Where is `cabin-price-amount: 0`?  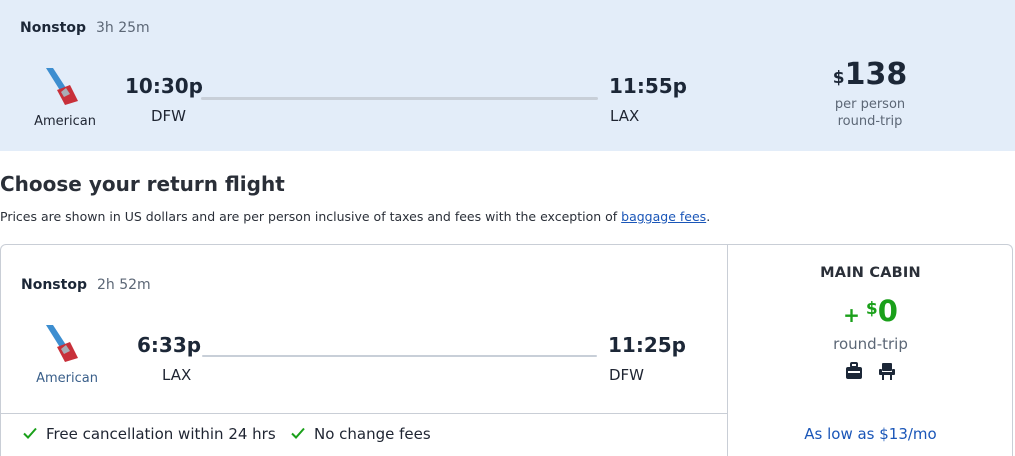 cabin-price-amount: 0 is located at coordinates (887, 311).